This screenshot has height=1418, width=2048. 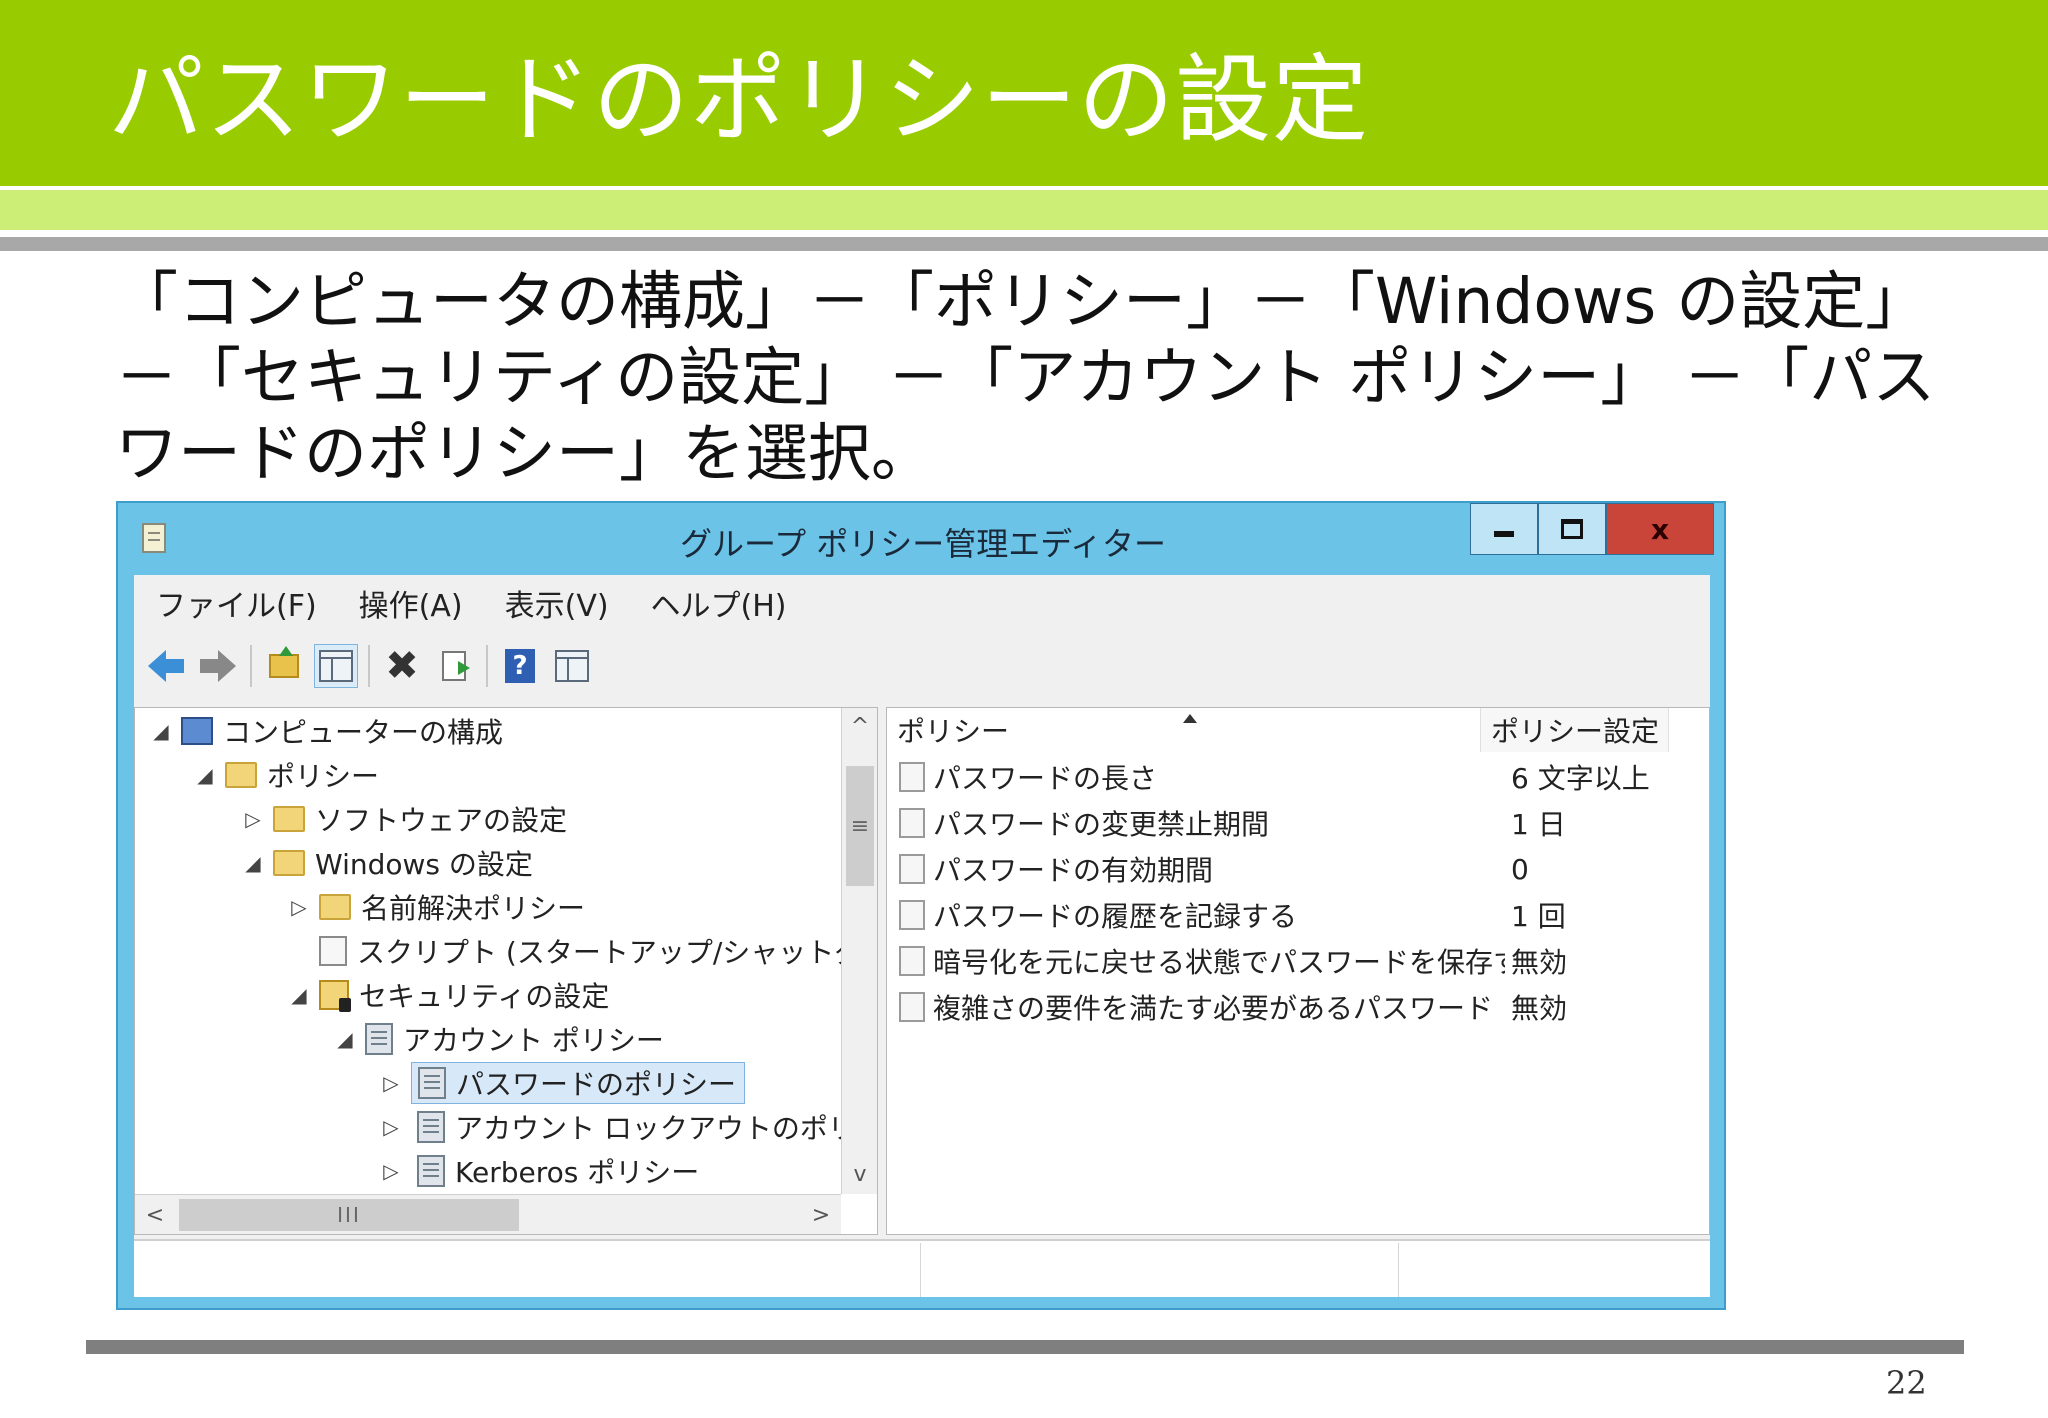 What do you see at coordinates (448, 995) in the screenshot?
I see `tree-item-security-settings: ◢ セキュリティの設定` at bounding box center [448, 995].